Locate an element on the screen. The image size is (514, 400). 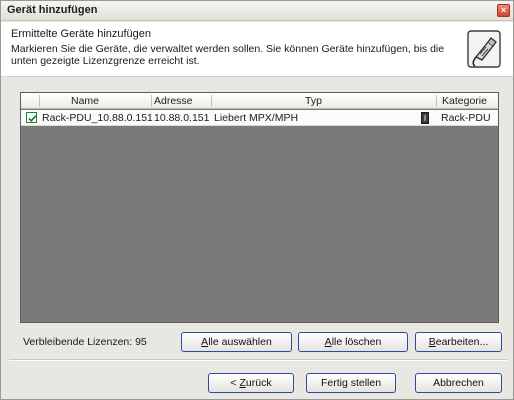
remaining-licenses: Verbleibende Lizenzen: 95 is located at coordinates (85, 342).